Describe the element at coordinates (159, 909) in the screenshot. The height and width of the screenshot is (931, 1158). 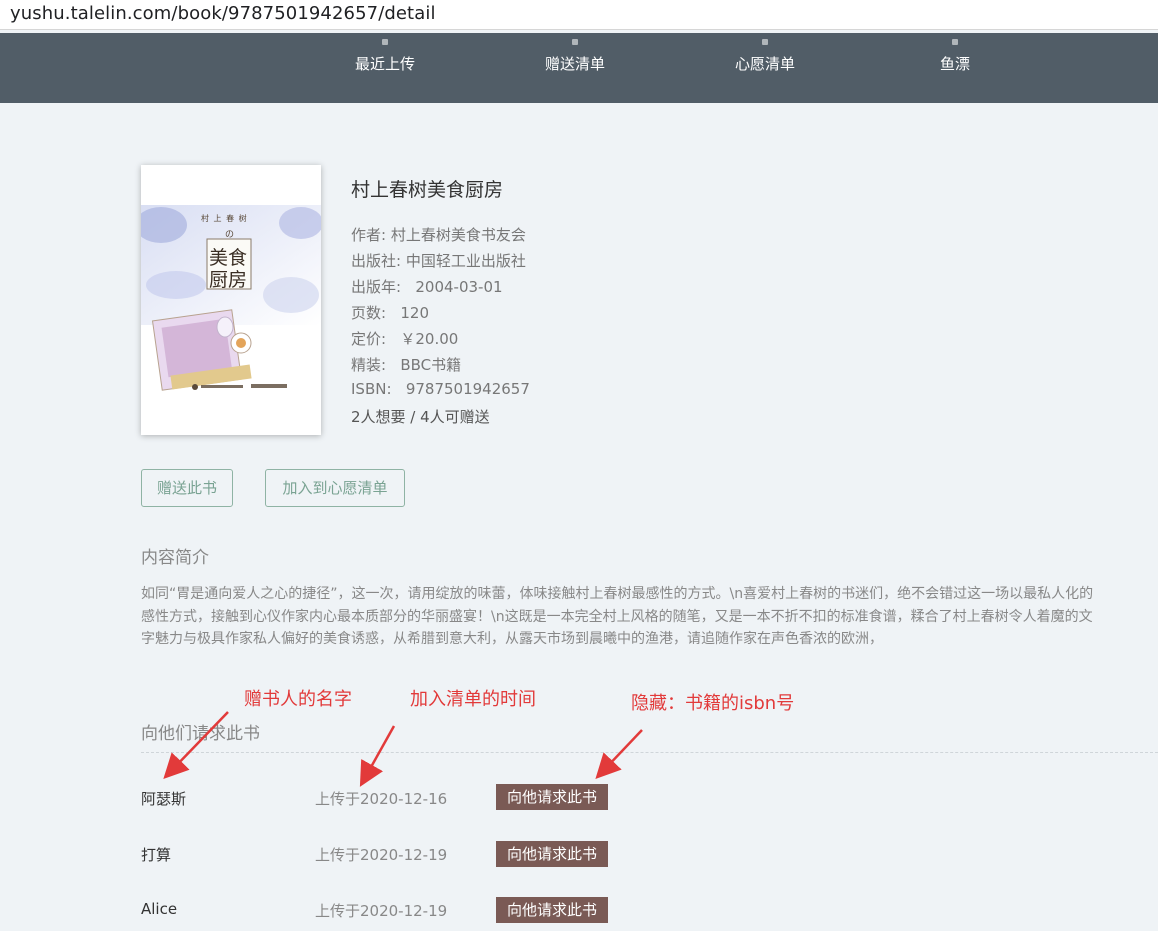
I see `giver-name: Alice` at that location.